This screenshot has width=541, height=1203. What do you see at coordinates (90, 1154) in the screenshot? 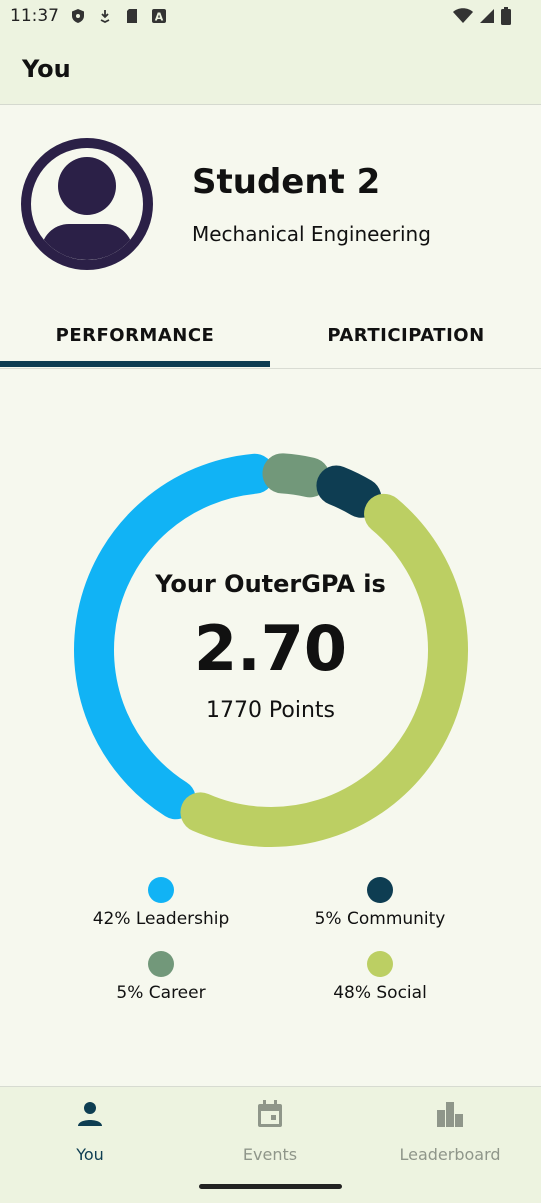
I see `nav-label-you: You` at bounding box center [90, 1154].